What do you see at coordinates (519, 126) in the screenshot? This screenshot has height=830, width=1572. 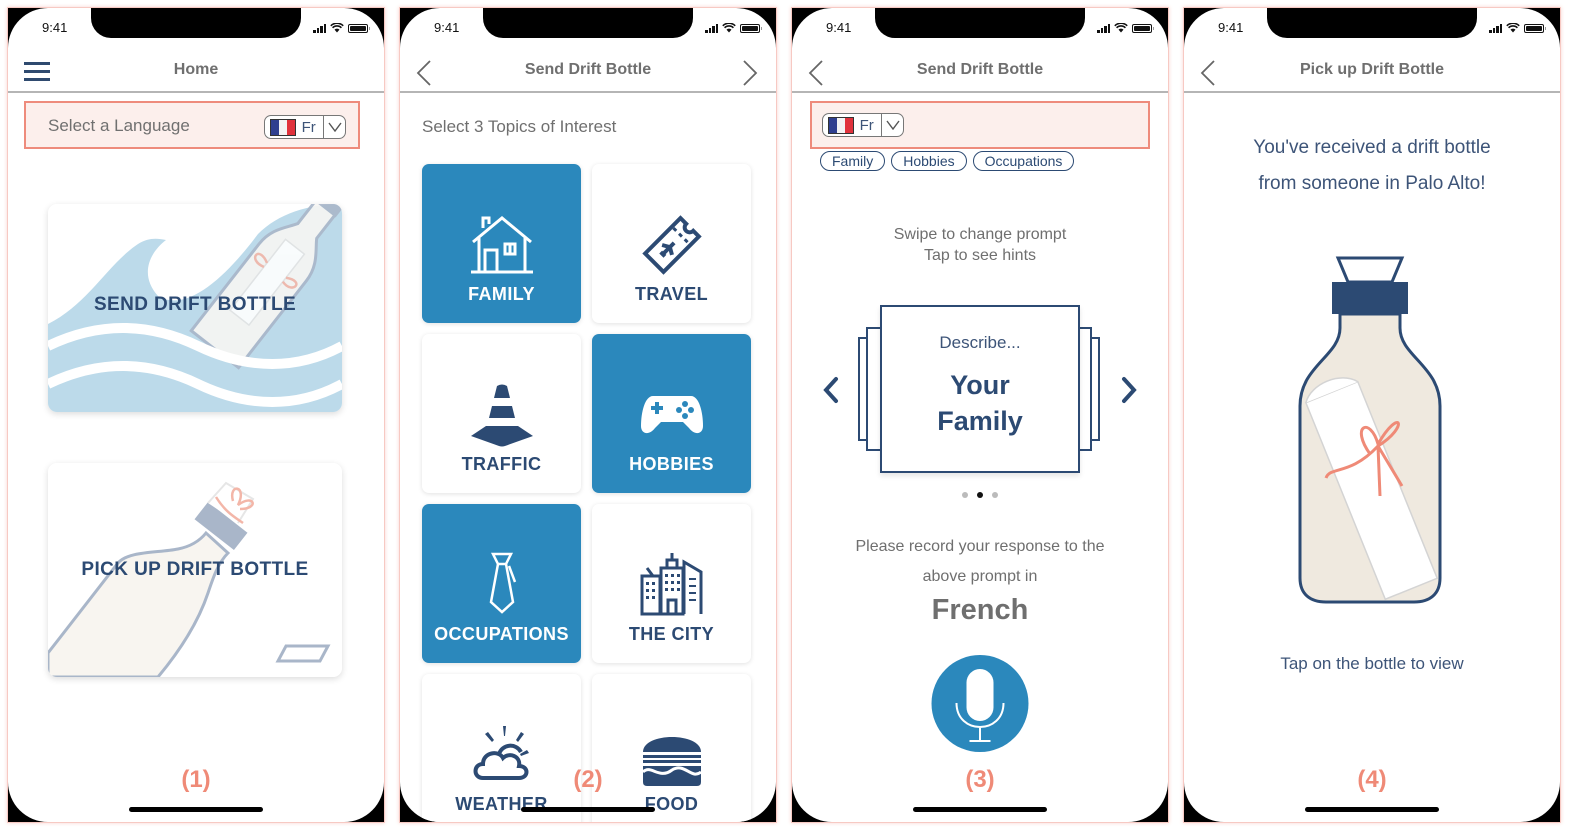 I see `subheading: Select 3 Topics of Interest` at bounding box center [519, 126].